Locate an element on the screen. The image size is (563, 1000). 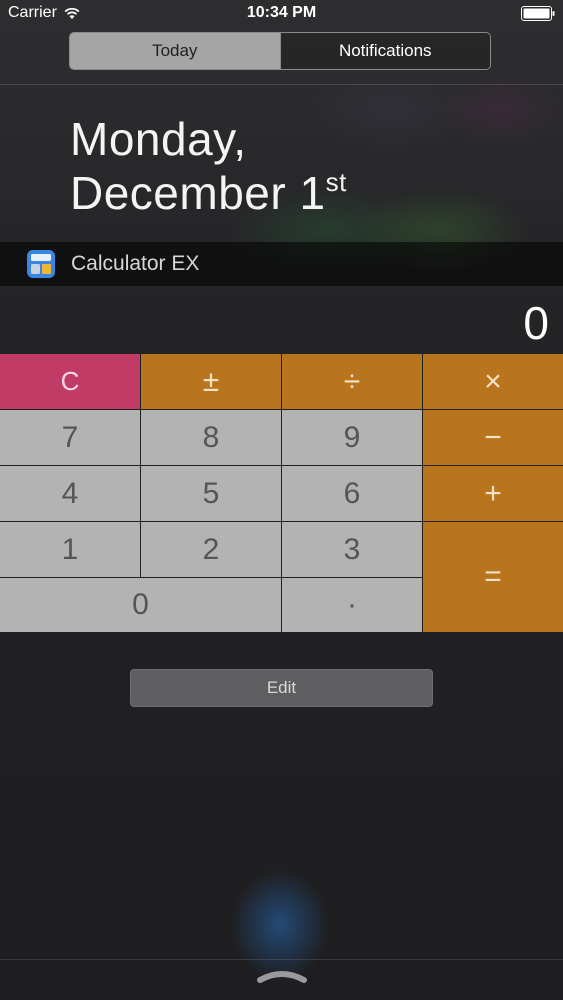
grabber-icon is located at coordinates (282, 976).